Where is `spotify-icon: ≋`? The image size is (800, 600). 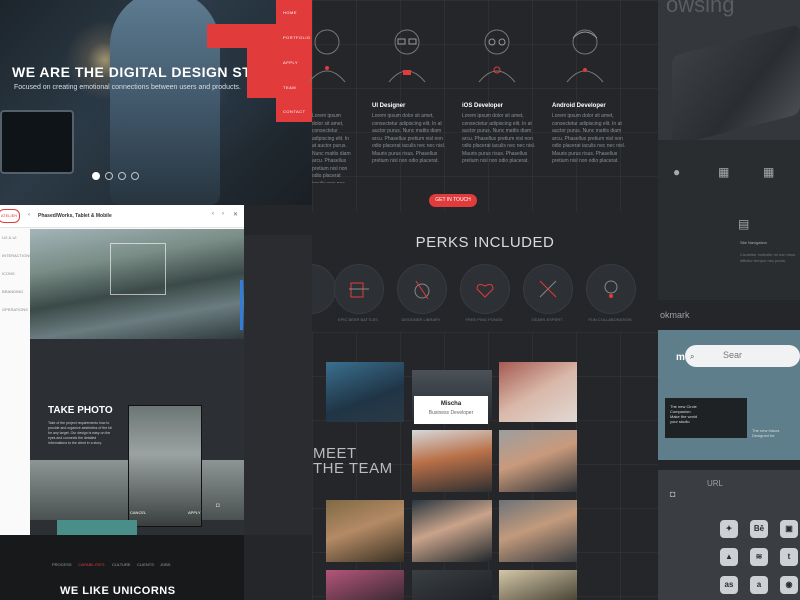
spotify-icon: ≋ is located at coordinates (759, 557).